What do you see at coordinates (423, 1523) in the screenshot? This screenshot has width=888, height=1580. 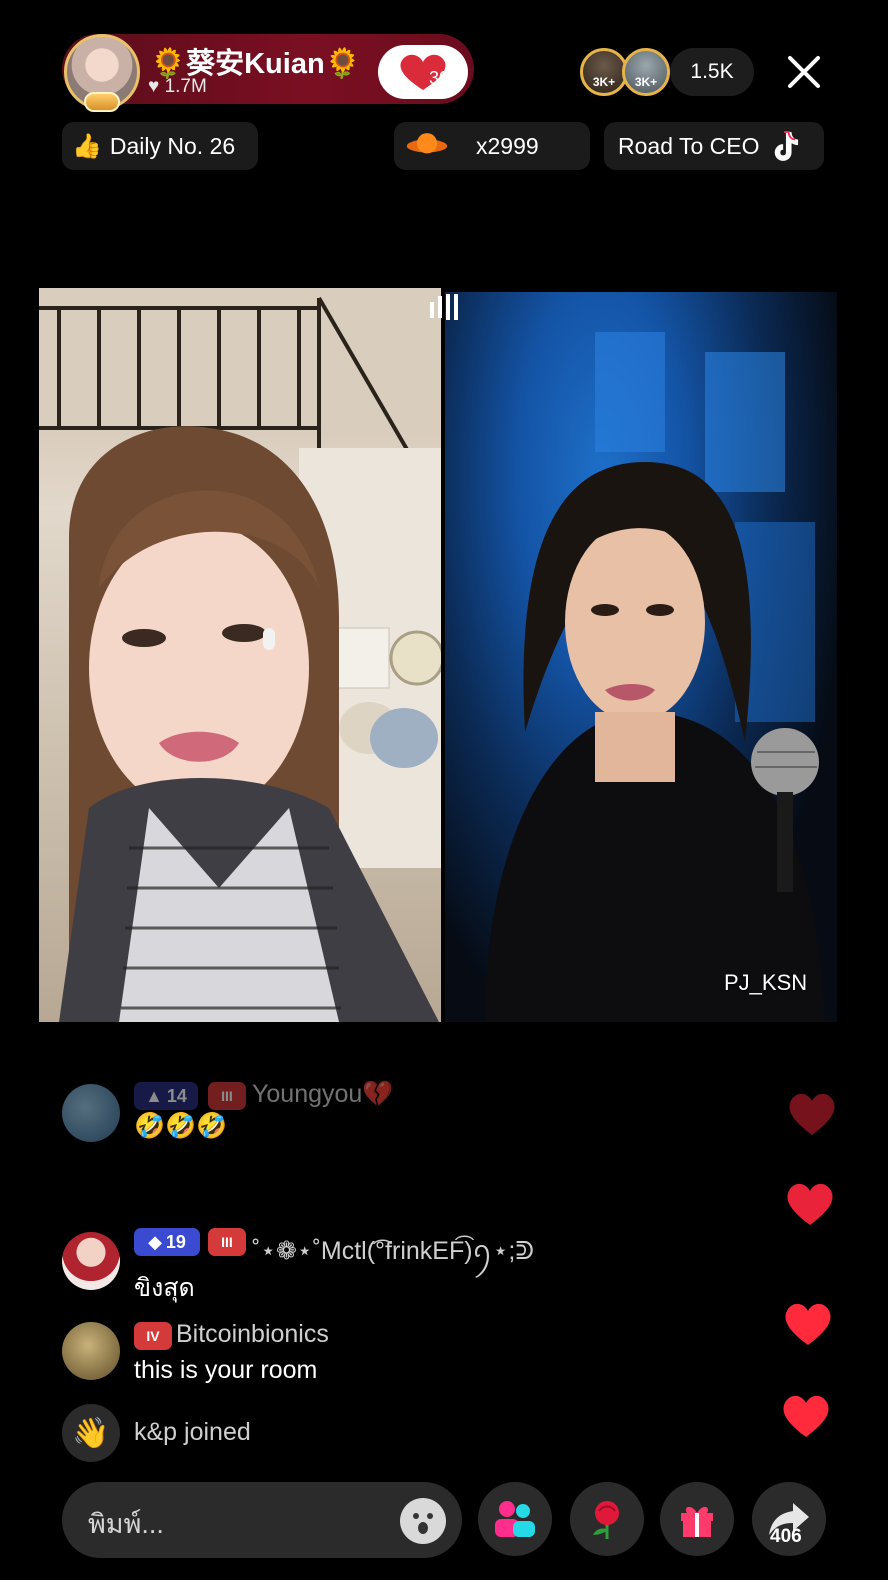 I see `emoji-face` at bounding box center [423, 1523].